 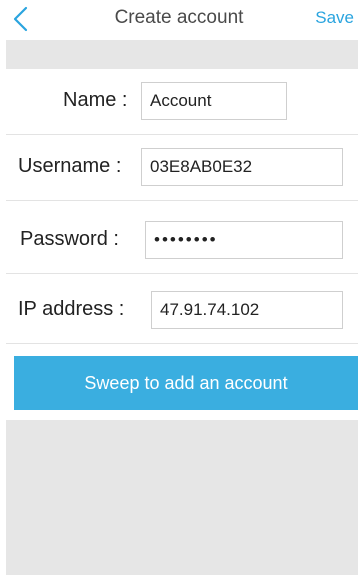 What do you see at coordinates (244, 240) in the screenshot?
I see `password-field: ••••••••` at bounding box center [244, 240].